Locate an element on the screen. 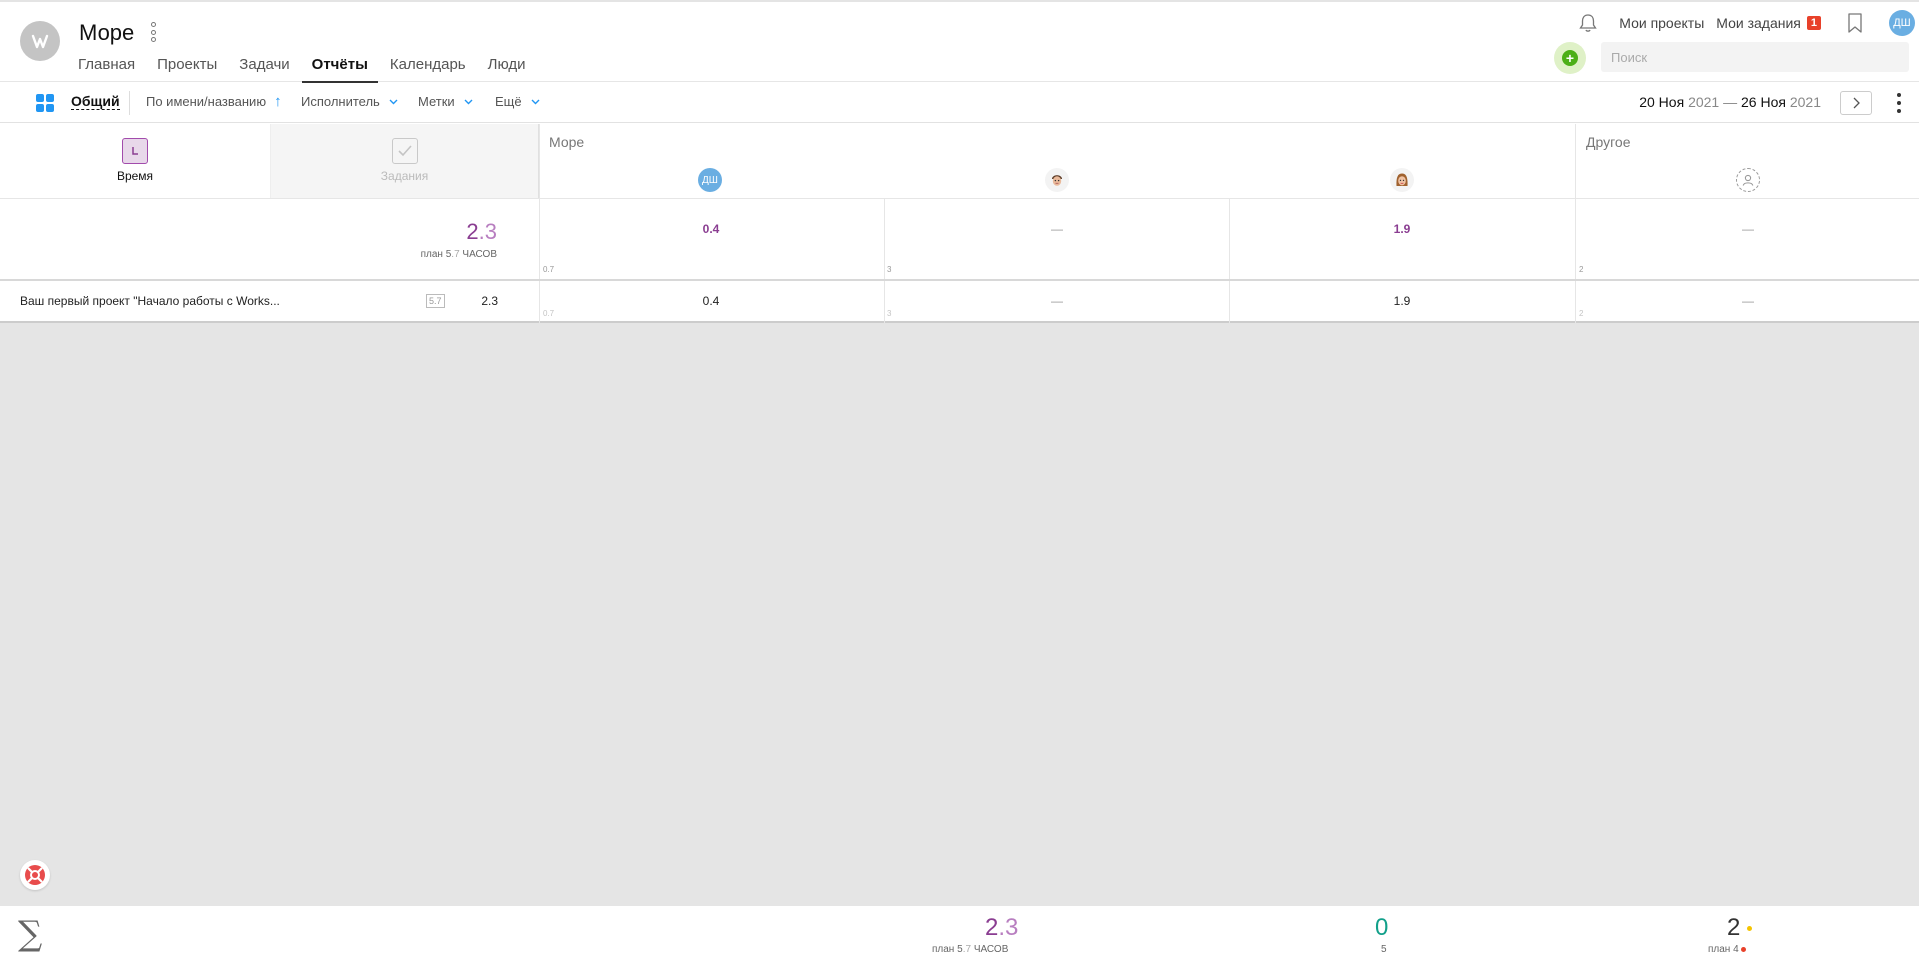 Image resolution: width=1919 pixels, height=963 pixels. nav-people: Люди is located at coordinates (507, 68).